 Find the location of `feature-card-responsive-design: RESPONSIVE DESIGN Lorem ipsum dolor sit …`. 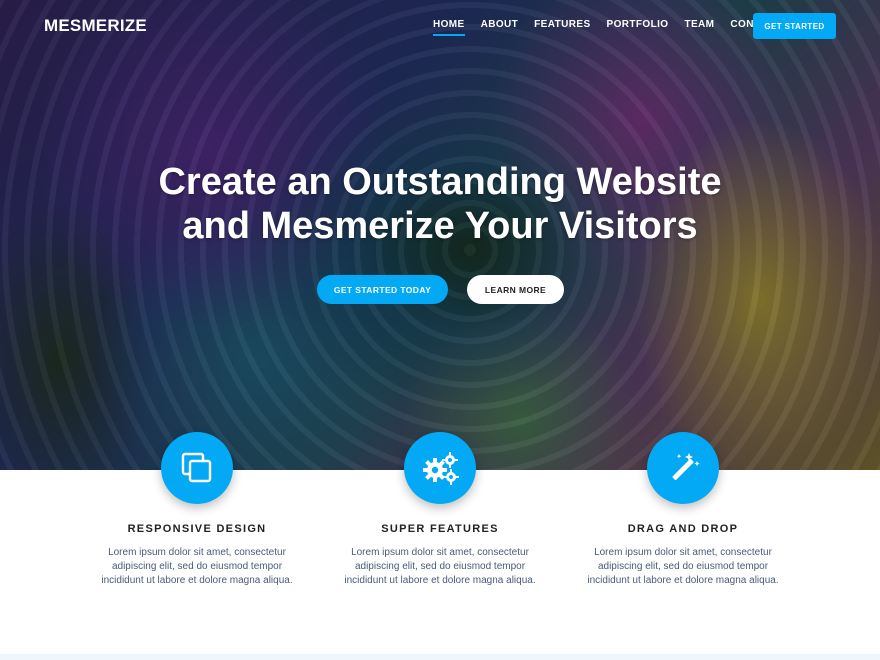

feature-card-responsive-design: RESPONSIVE DESIGN Lorem ipsum dolor sit … is located at coordinates (197, 510).